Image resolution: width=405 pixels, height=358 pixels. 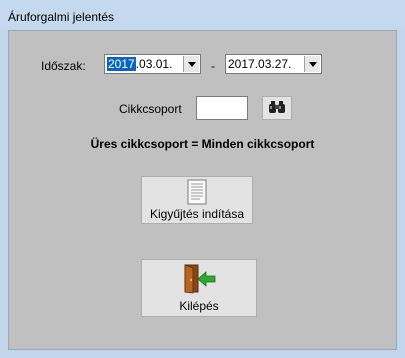 I want to click on group-label: Cikkcsoport, so click(x=150, y=109).